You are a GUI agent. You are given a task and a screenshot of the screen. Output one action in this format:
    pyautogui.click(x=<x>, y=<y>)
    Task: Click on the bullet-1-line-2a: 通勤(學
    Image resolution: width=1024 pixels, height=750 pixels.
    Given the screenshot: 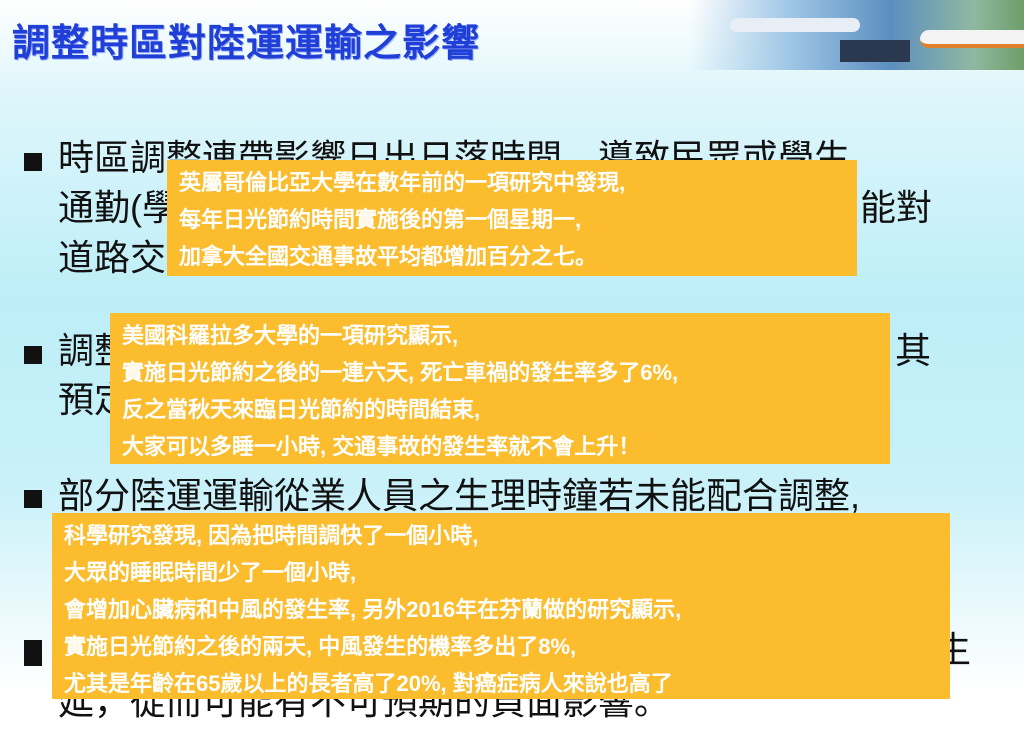 What is the action you would take?
    pyautogui.click(x=118, y=207)
    